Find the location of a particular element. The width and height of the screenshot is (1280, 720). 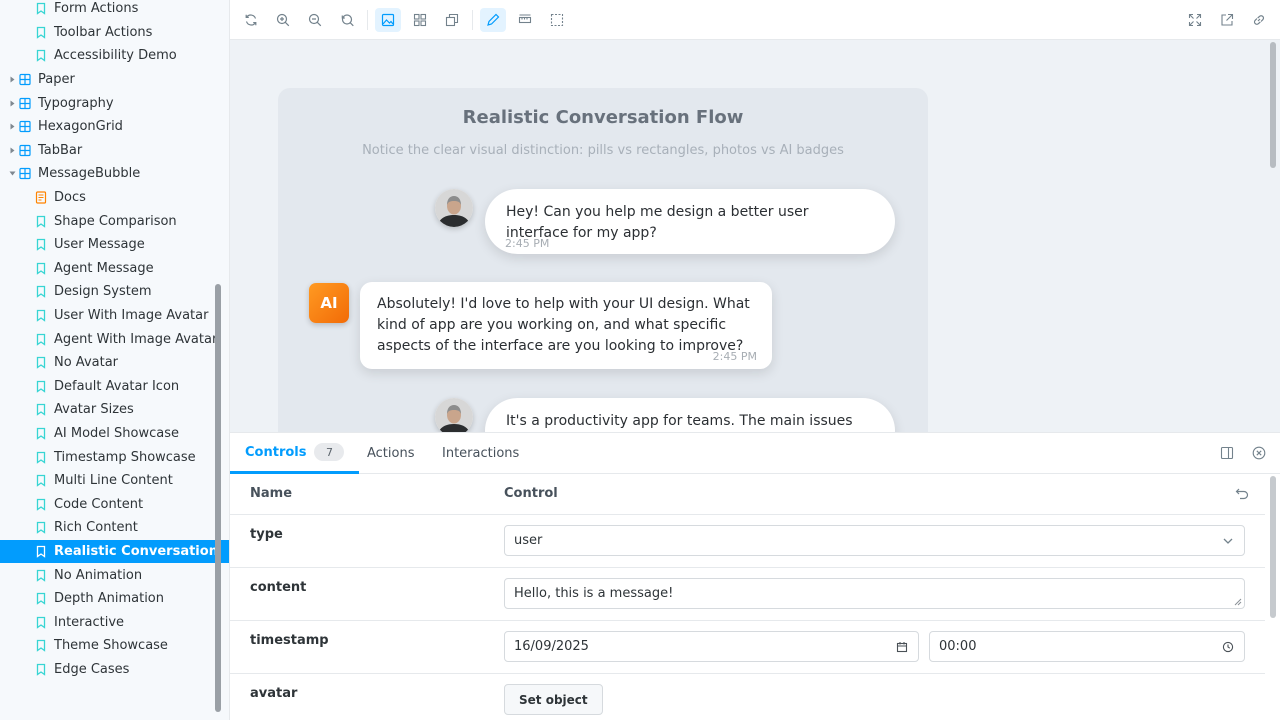

ruler-button is located at coordinates (525, 20).